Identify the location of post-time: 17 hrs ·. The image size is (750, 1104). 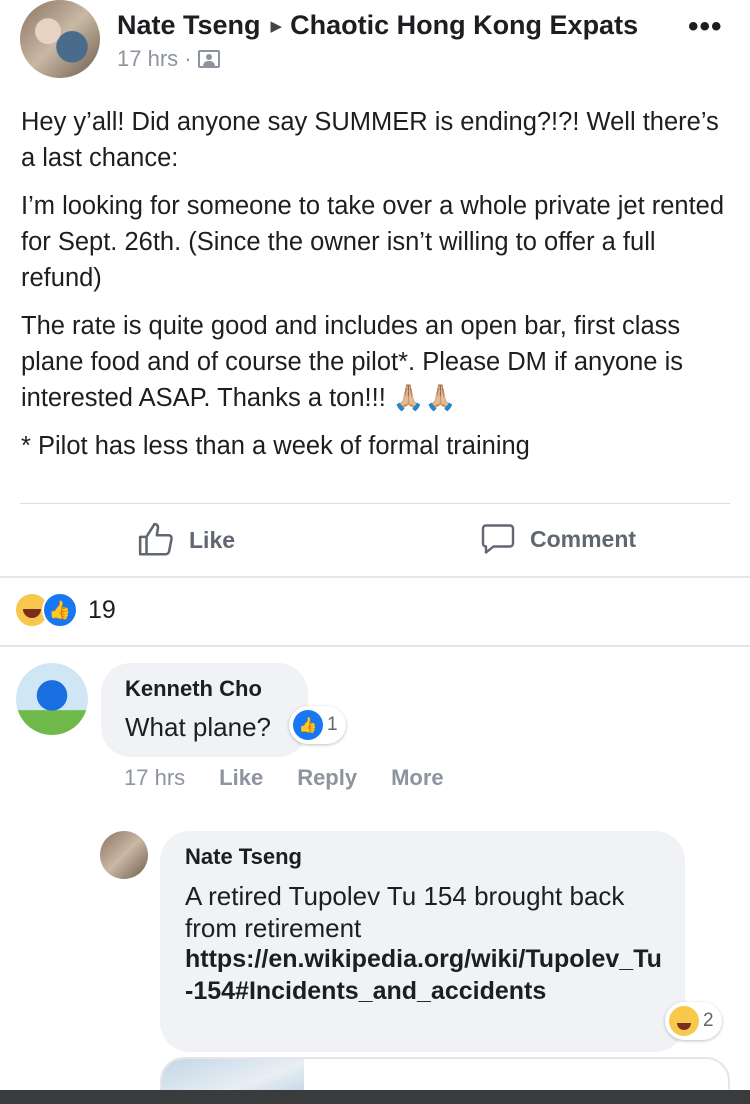
(154, 59).